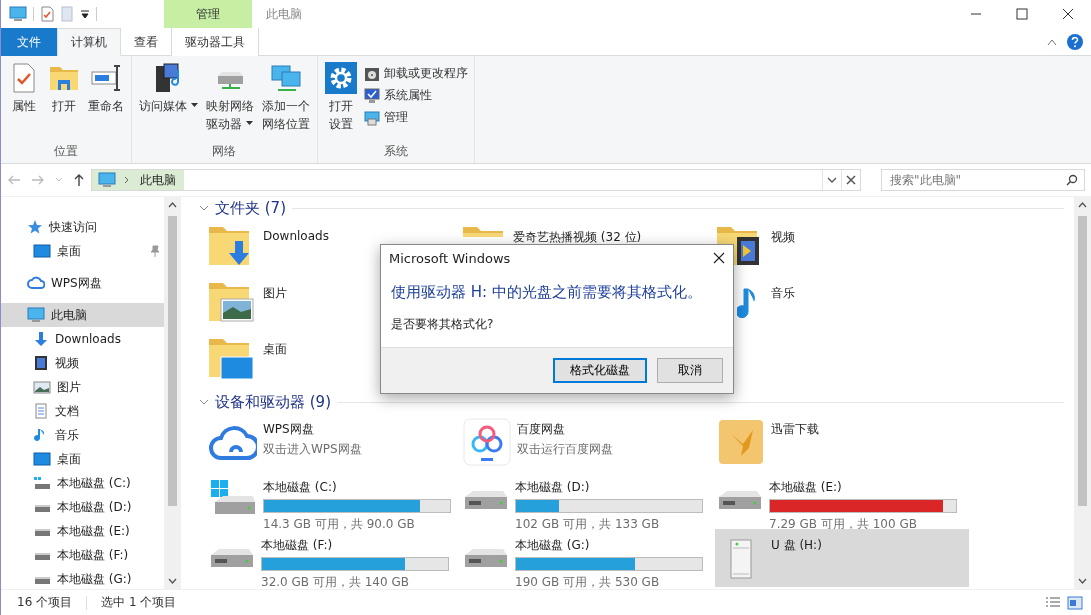 This screenshot has width=1091, height=615. Describe the element at coordinates (82, 339) in the screenshot. I see `nav-item: Downloads` at that location.